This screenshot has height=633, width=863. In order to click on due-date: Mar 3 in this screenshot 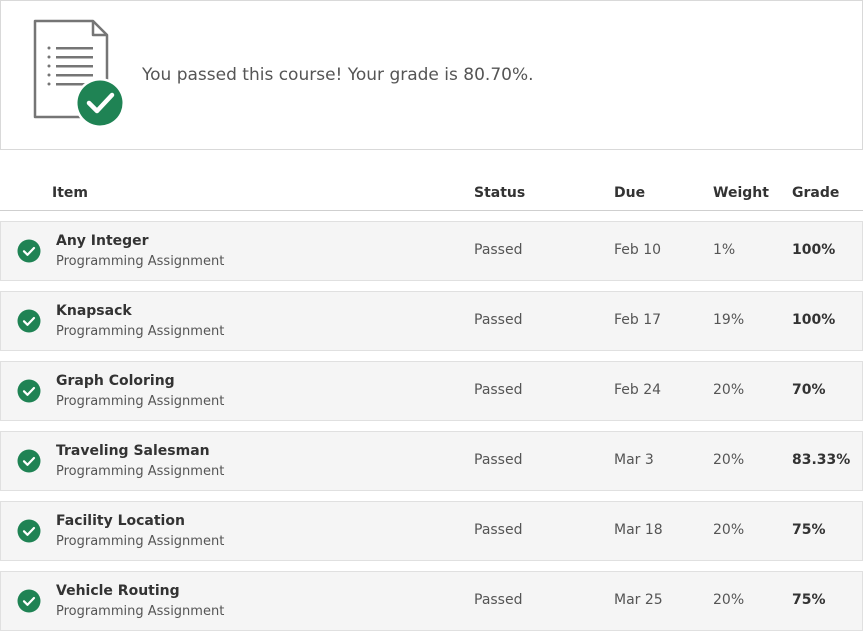, I will do `click(634, 460)`.